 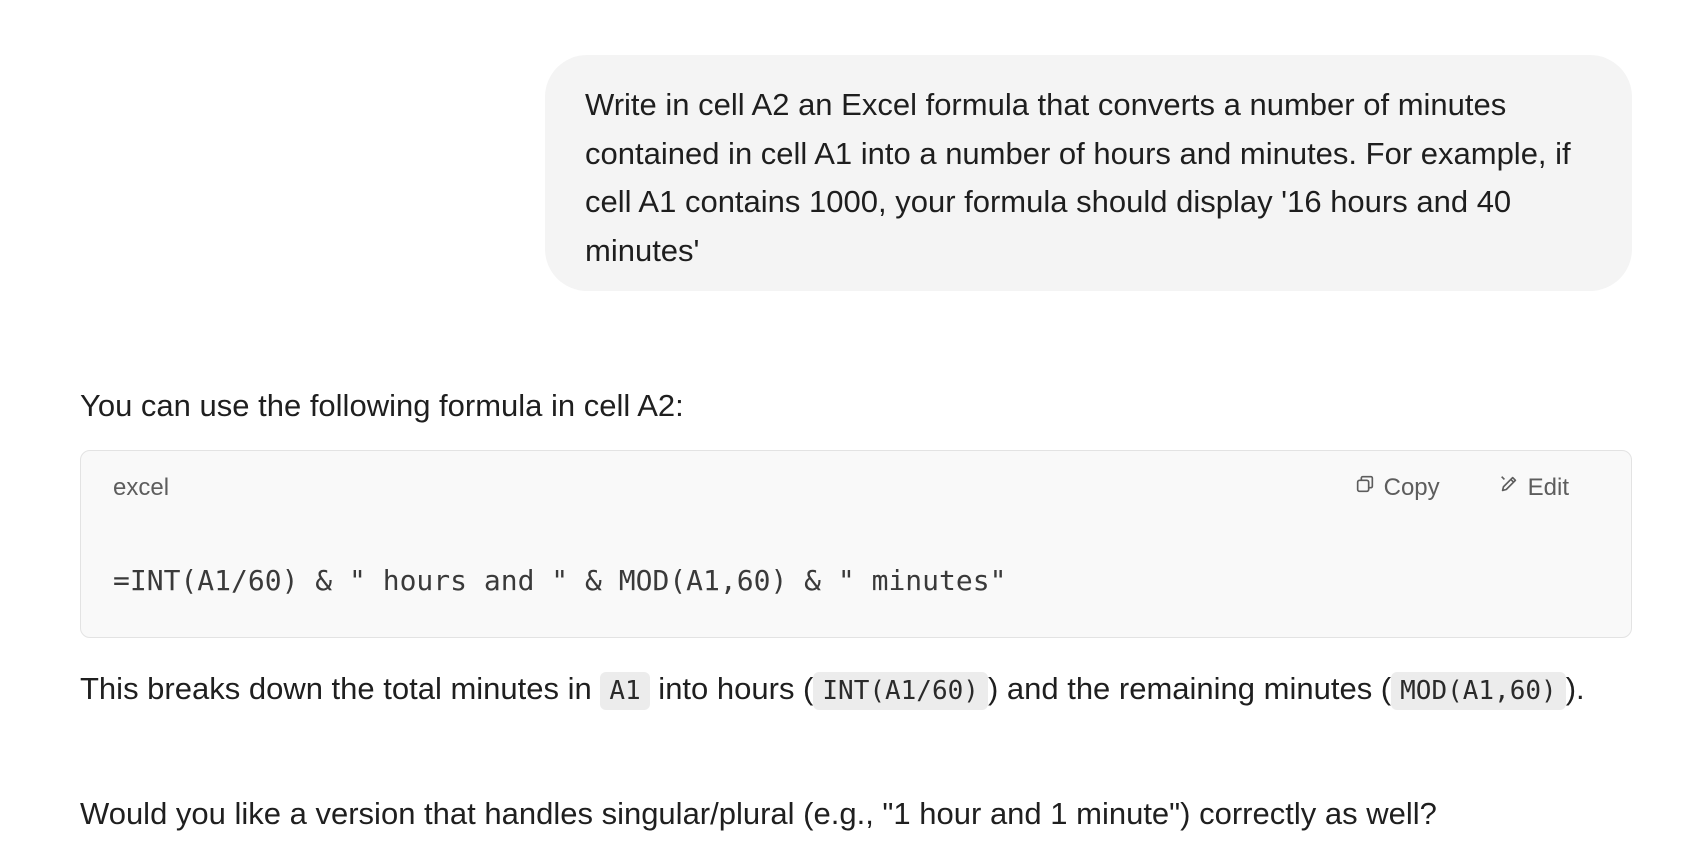 What do you see at coordinates (1478, 691) in the screenshot?
I see `inline-code-mod: MOD(A1,60)` at bounding box center [1478, 691].